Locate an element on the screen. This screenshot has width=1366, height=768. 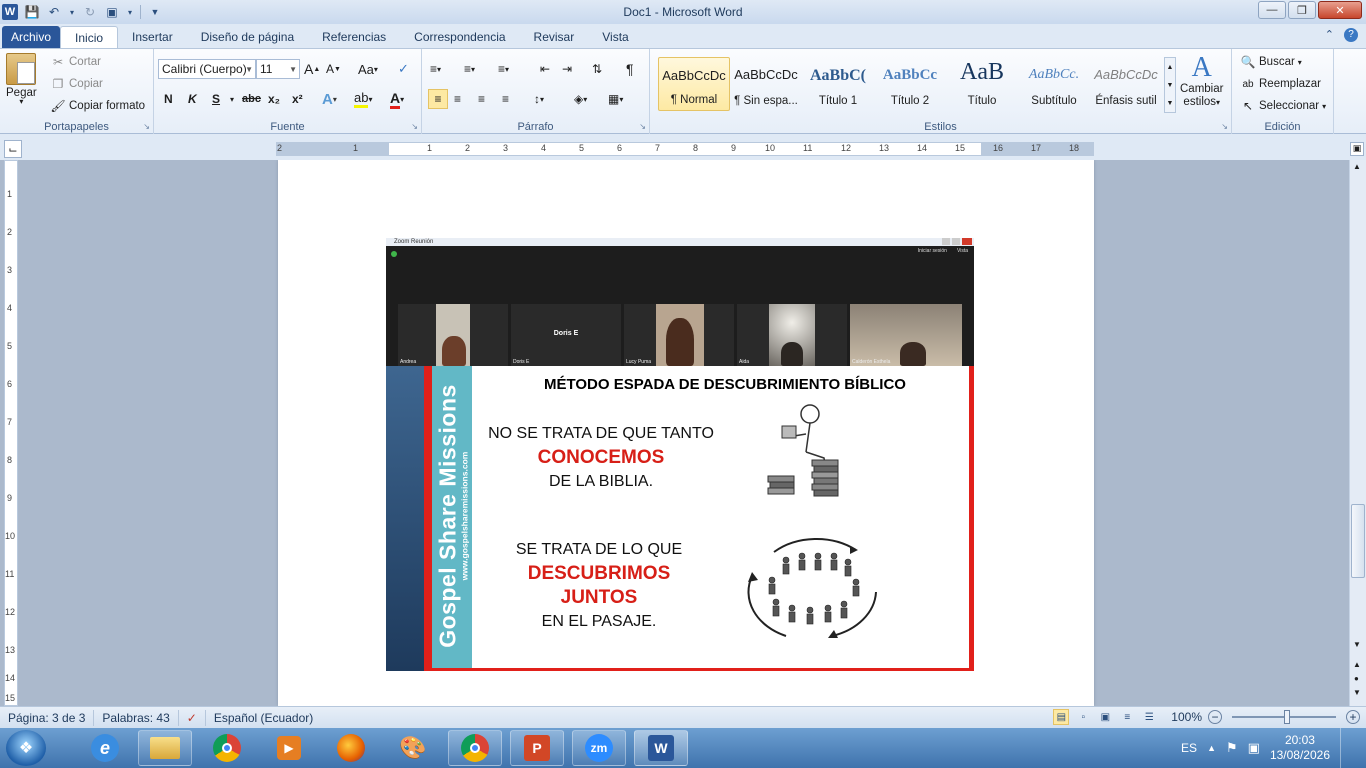
taskbar-paint: 🎨 is located at coordinates (413, 748).